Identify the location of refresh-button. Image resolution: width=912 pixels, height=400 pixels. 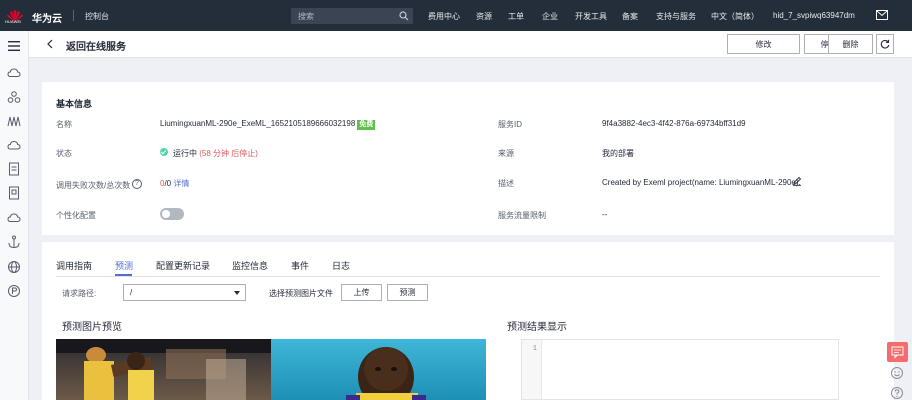
(885, 44).